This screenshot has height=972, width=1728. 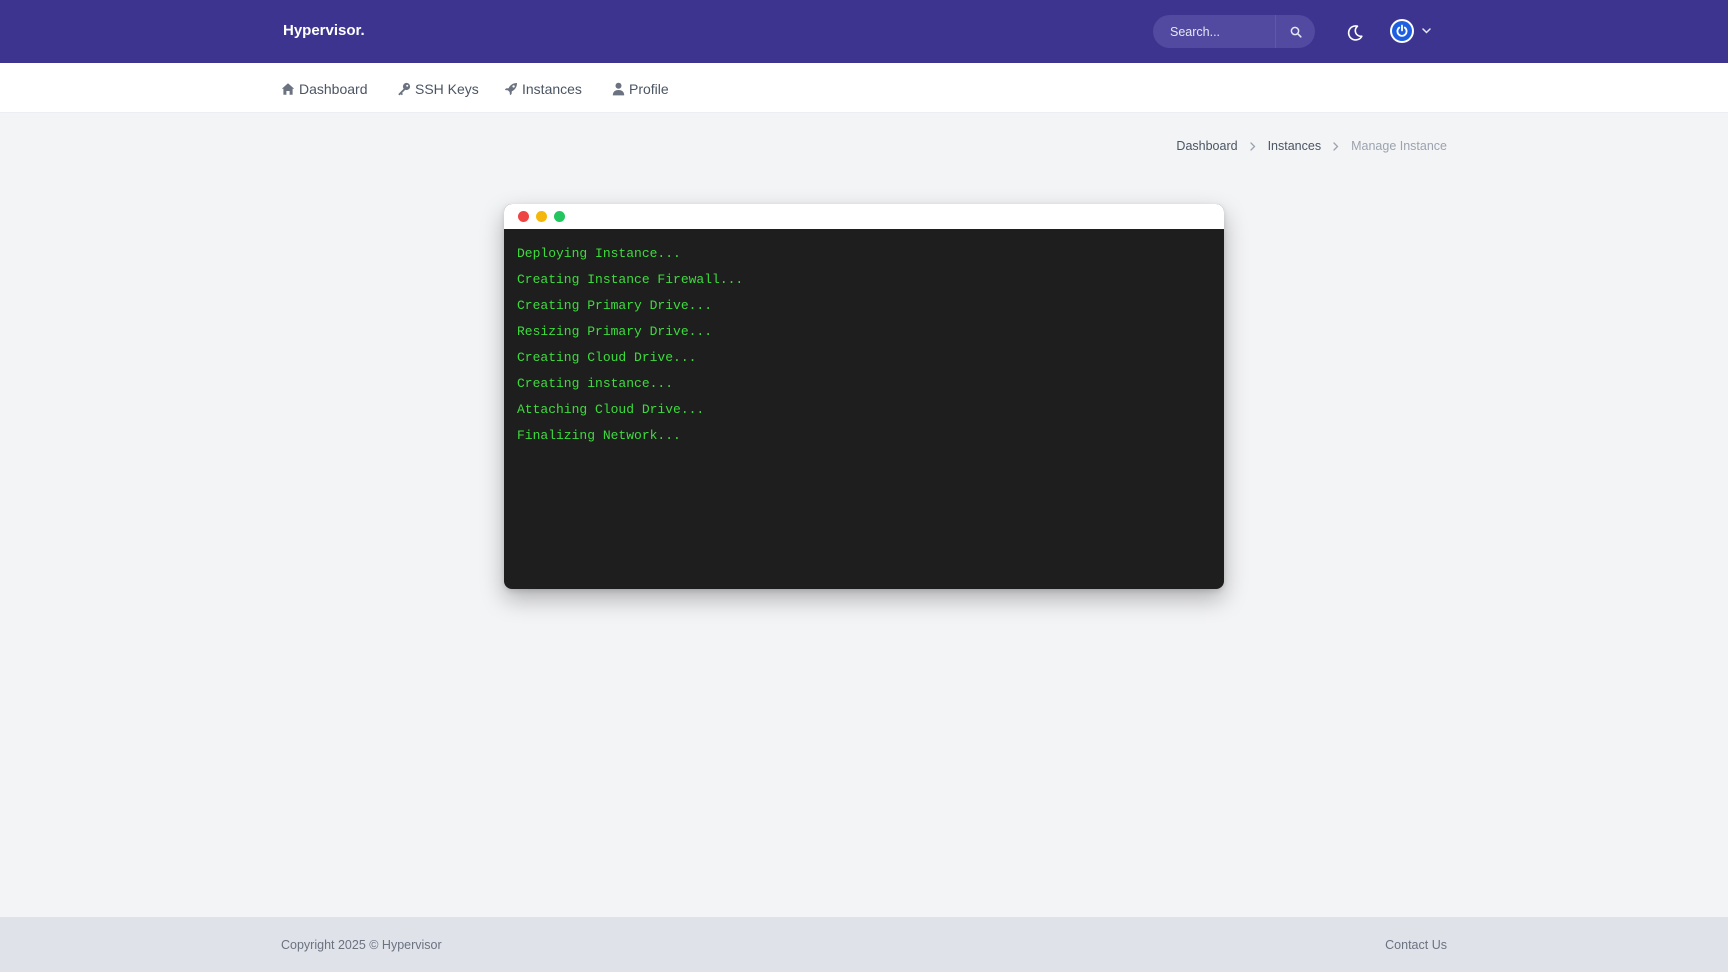 What do you see at coordinates (288, 89) in the screenshot?
I see `home-icon` at bounding box center [288, 89].